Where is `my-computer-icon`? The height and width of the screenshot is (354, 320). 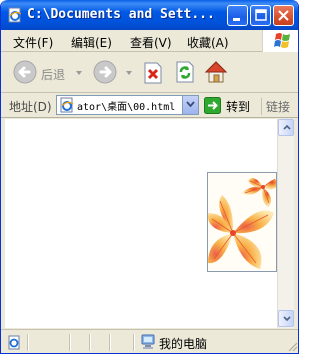 my-computer-icon is located at coordinates (148, 341).